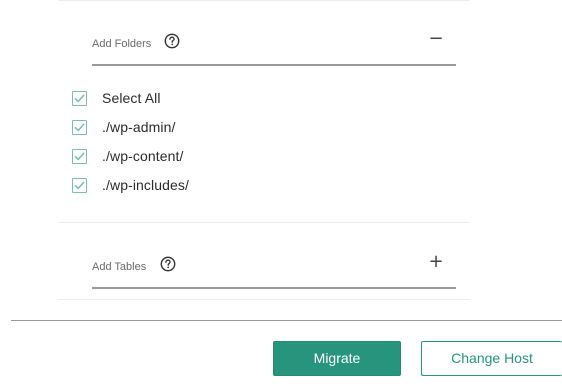 The width and height of the screenshot is (562, 391). I want to click on checkbox-wp-includes: ./wp-includes/, so click(130, 185).